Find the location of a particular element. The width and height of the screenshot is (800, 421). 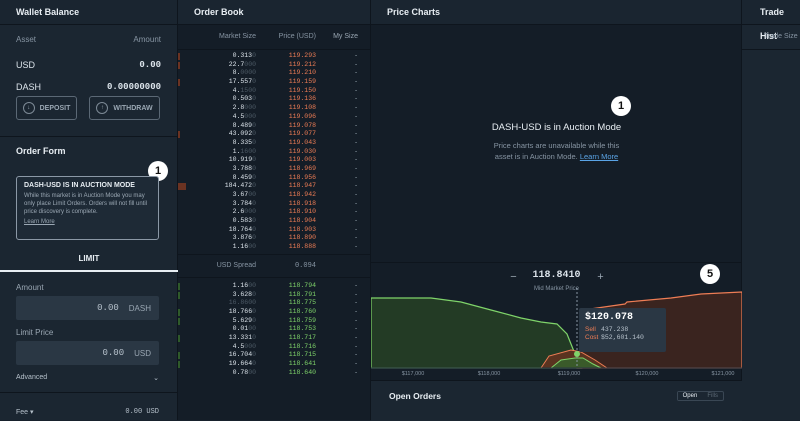

price-header: Price (USD) is located at coordinates (297, 36).